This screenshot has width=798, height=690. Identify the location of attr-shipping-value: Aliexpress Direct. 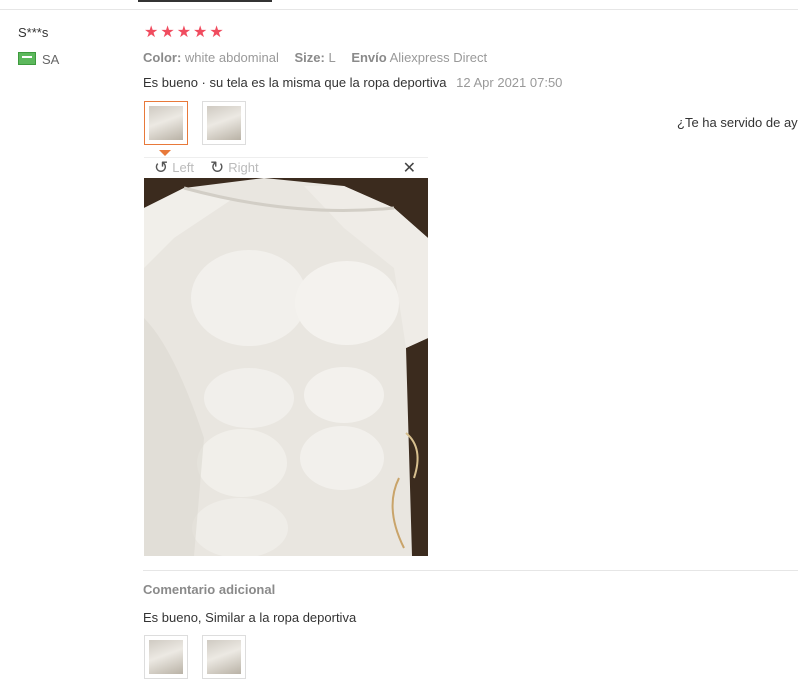
(438, 57).